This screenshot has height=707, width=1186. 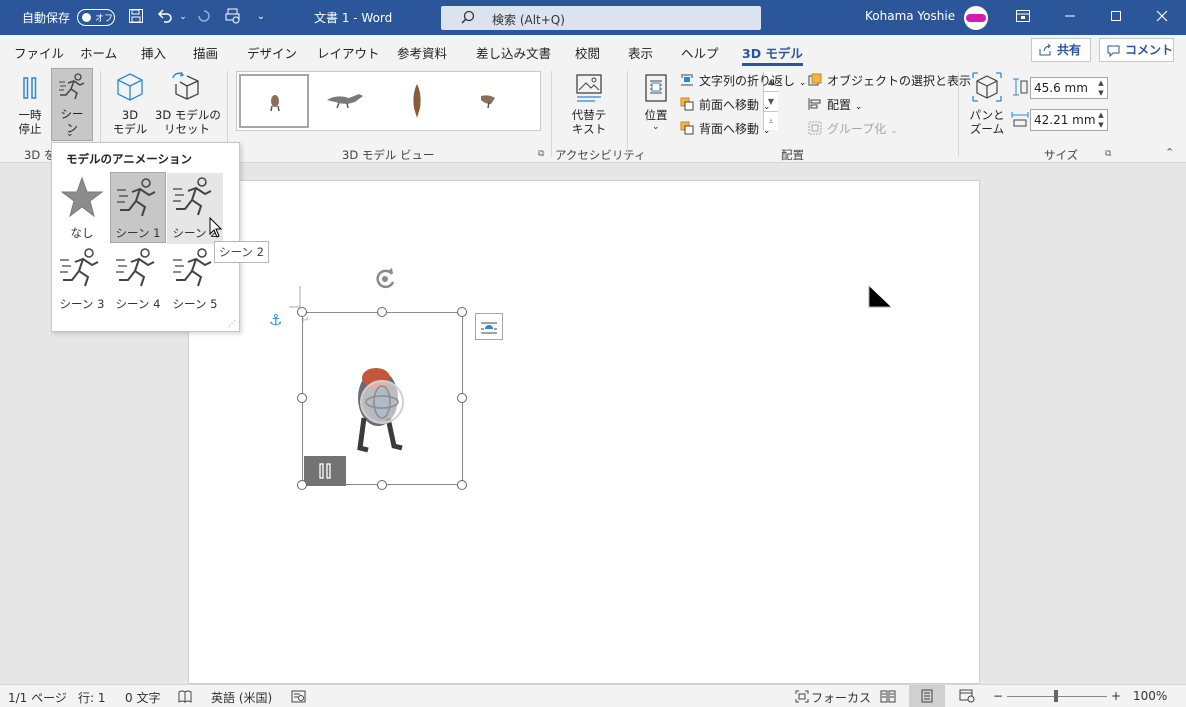 I want to click on pause-button: 一時 停止, so click(x=30, y=105).